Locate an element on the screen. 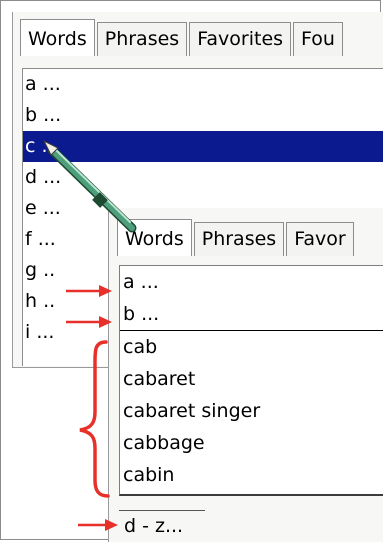  stylus-icon is located at coordinates (89, 186).